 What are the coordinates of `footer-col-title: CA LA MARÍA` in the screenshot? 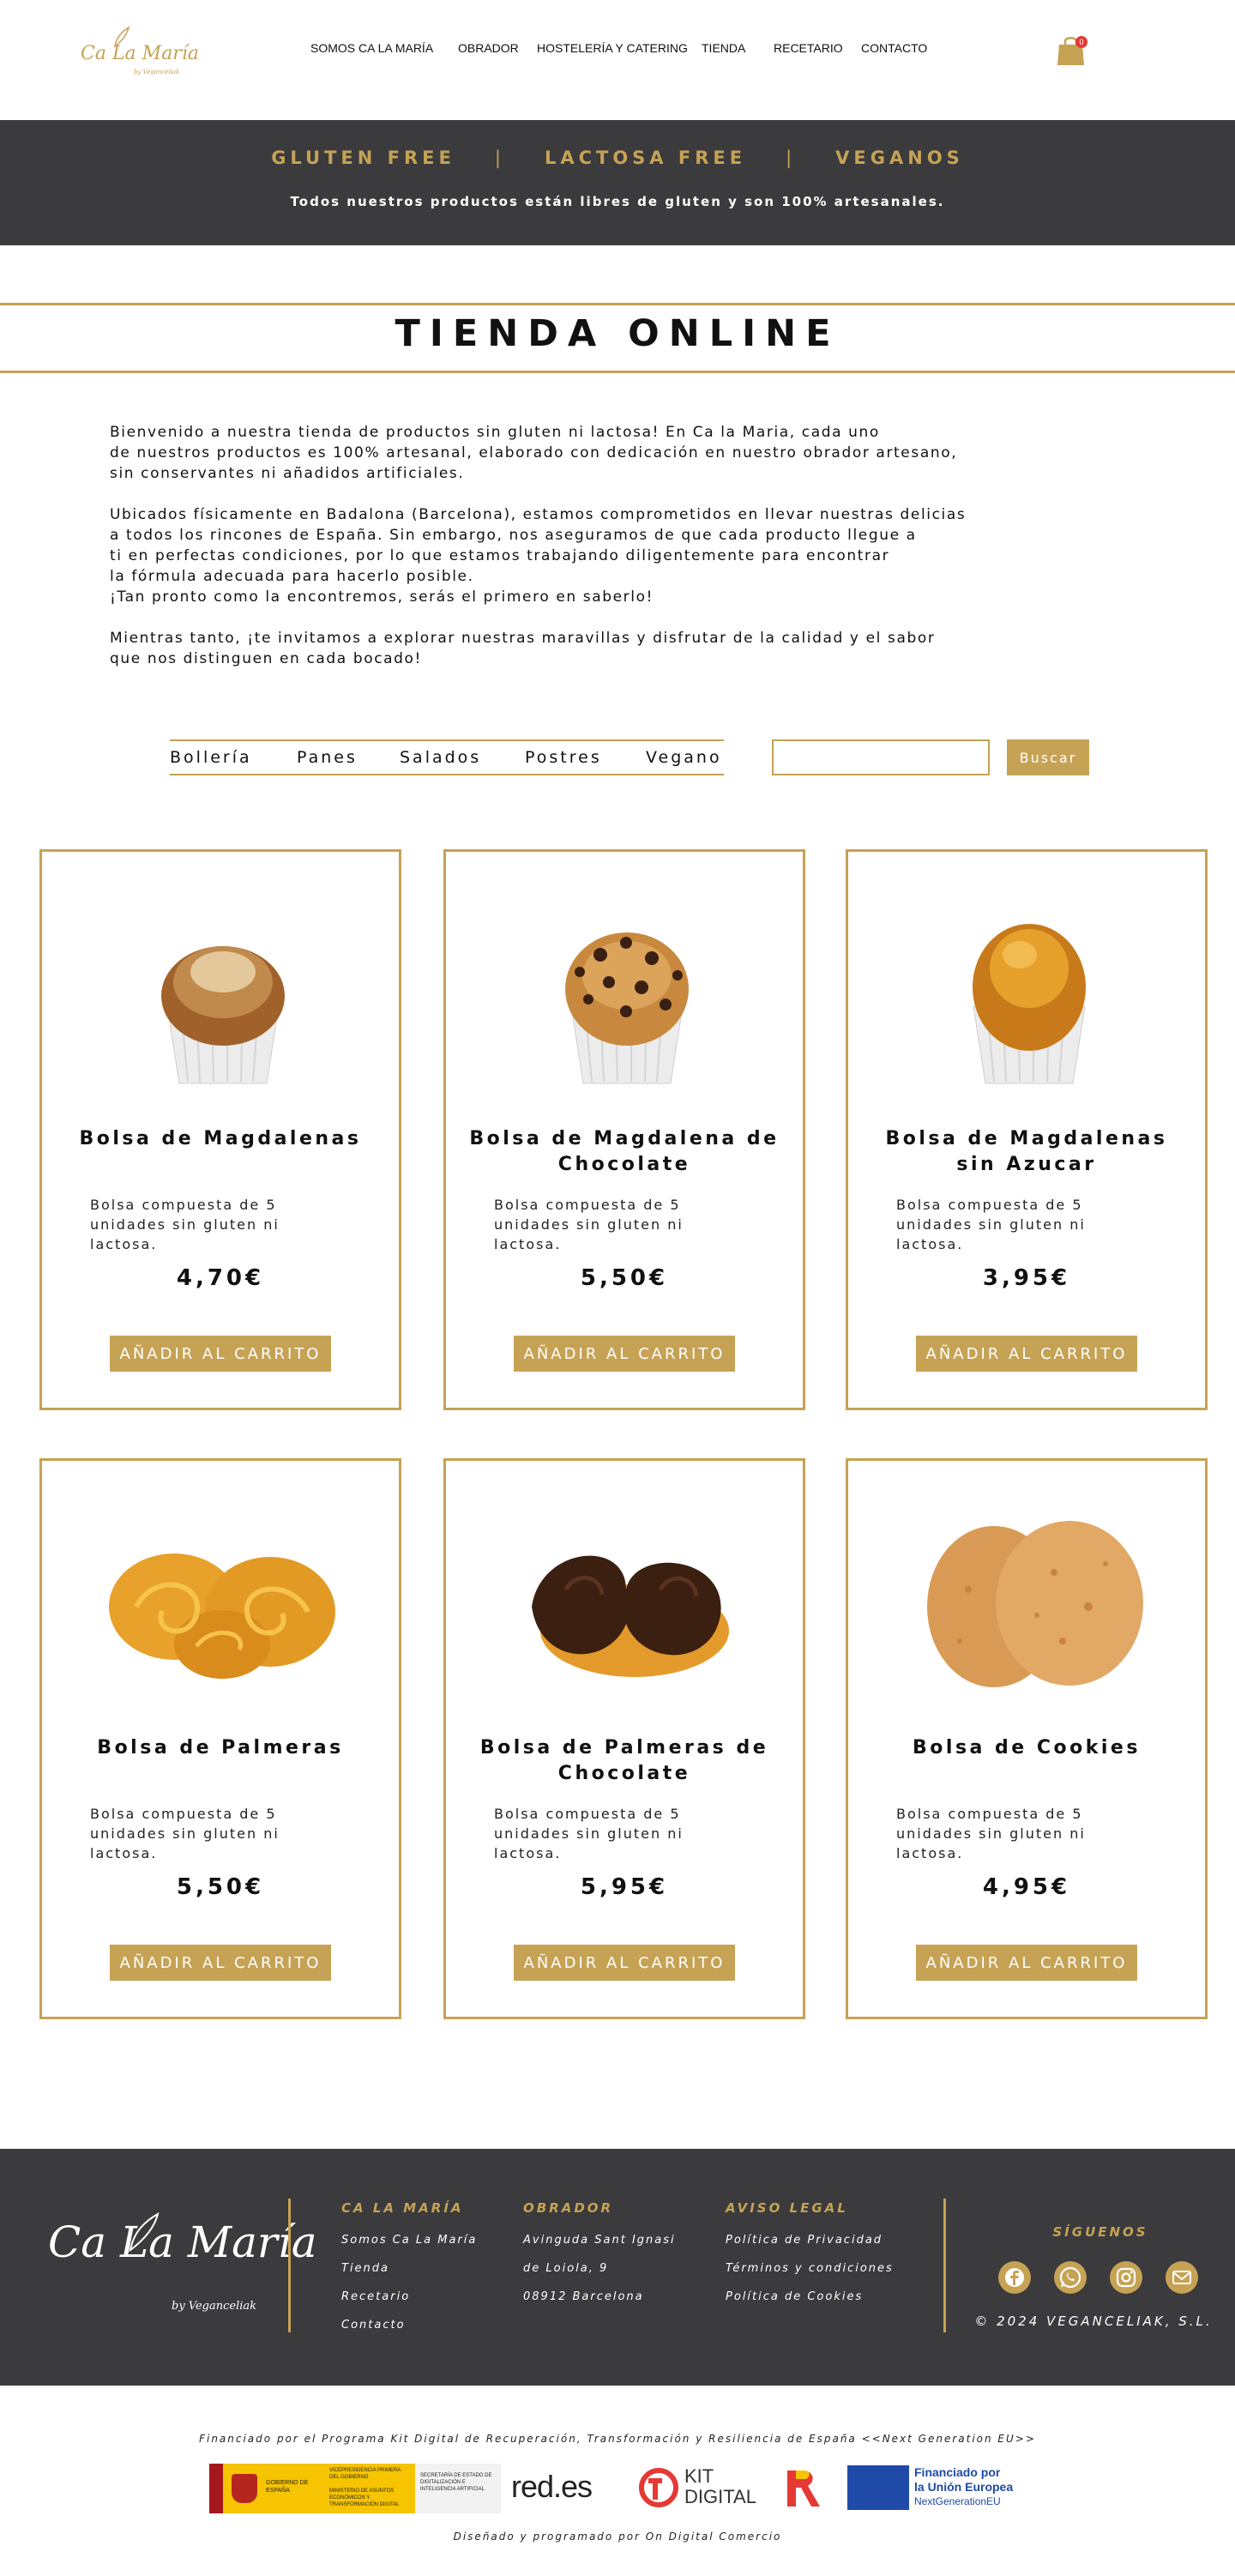 It's located at (402, 2208).